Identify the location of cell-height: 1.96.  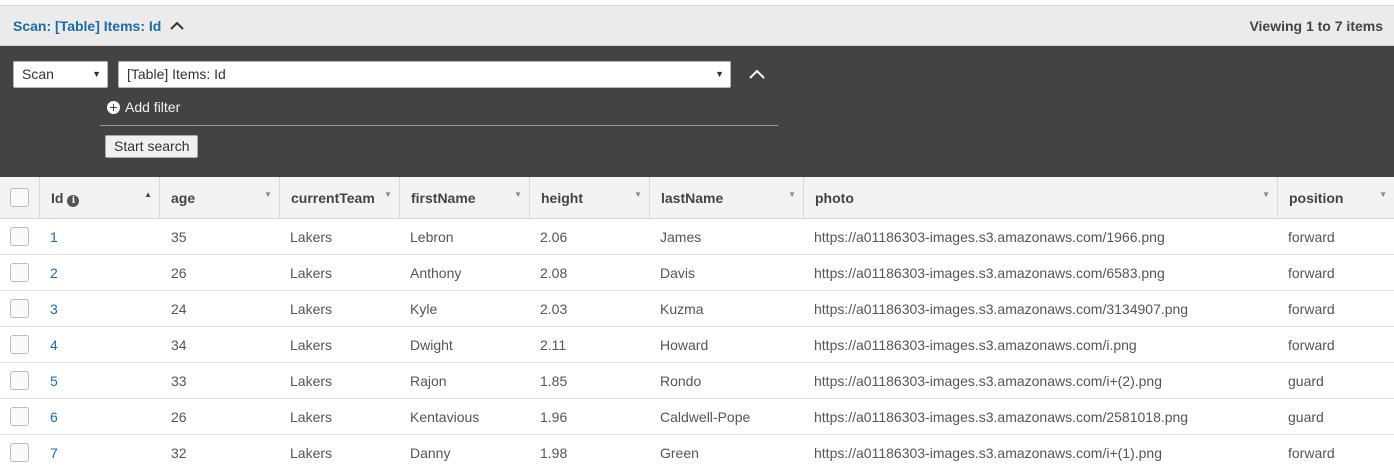
(554, 417).